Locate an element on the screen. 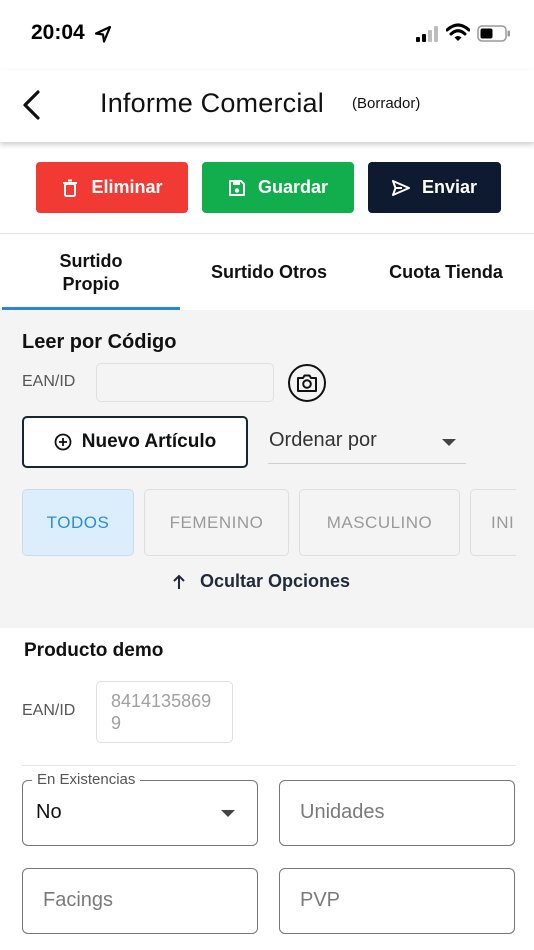  product-ean-label: EAN/ID is located at coordinates (49, 710).